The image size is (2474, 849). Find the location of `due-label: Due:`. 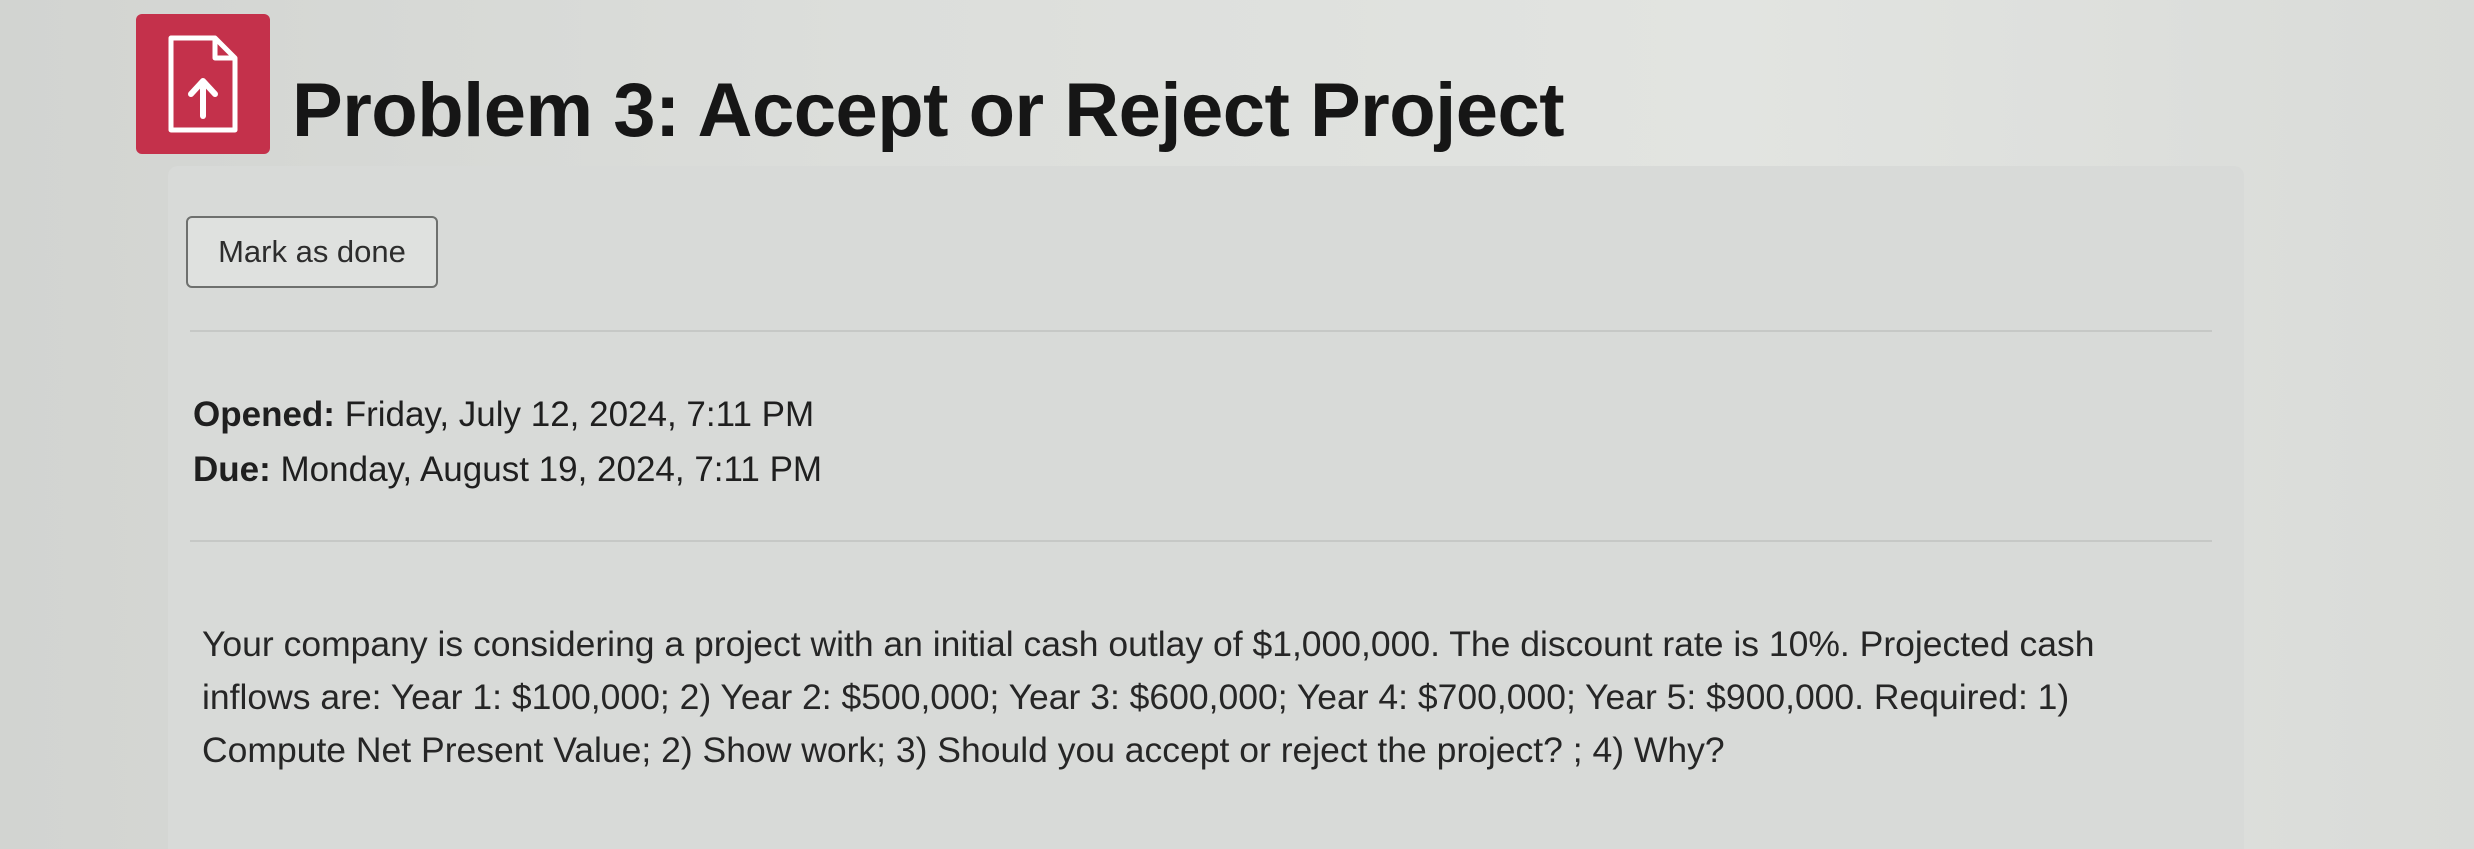

due-label: Due: is located at coordinates (232, 469).